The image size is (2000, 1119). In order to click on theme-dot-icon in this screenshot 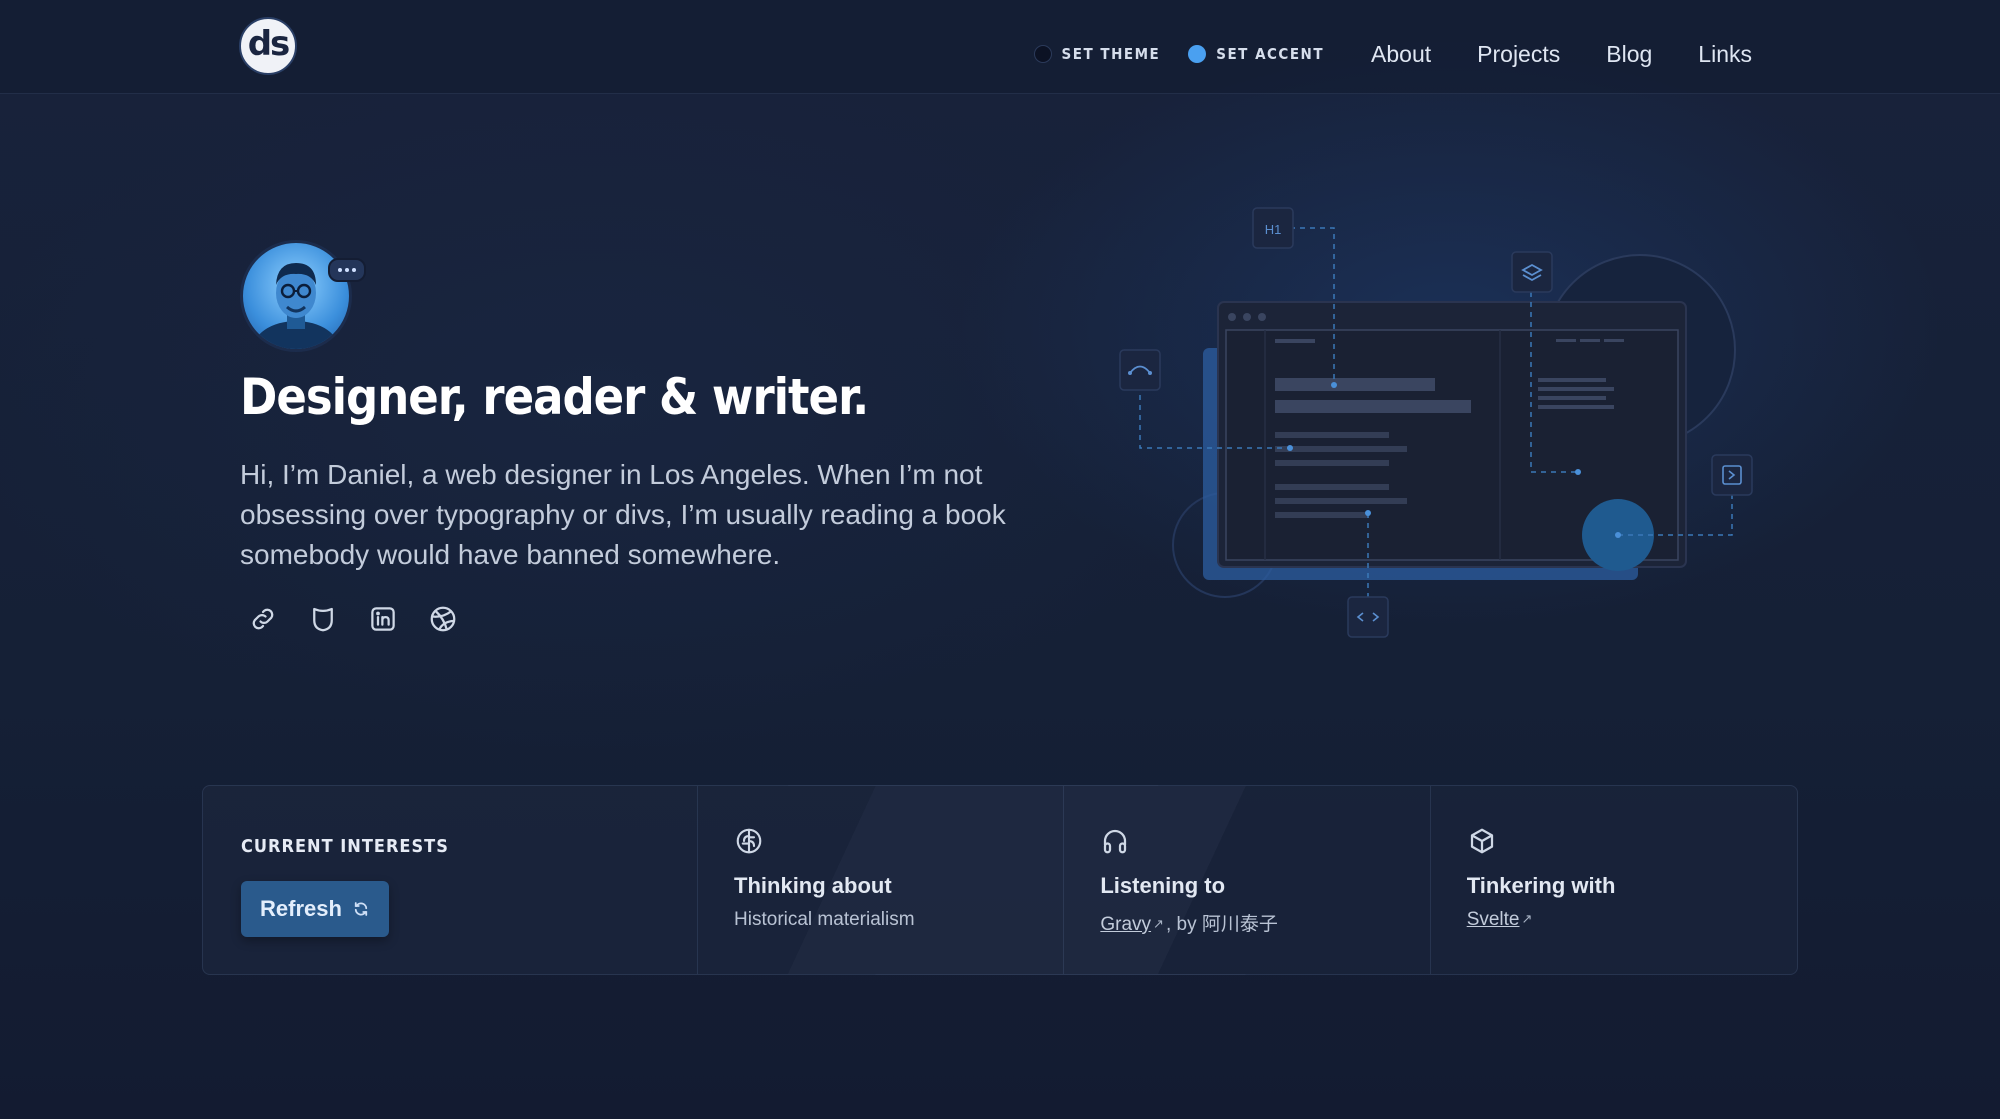, I will do `click(1042, 54)`.